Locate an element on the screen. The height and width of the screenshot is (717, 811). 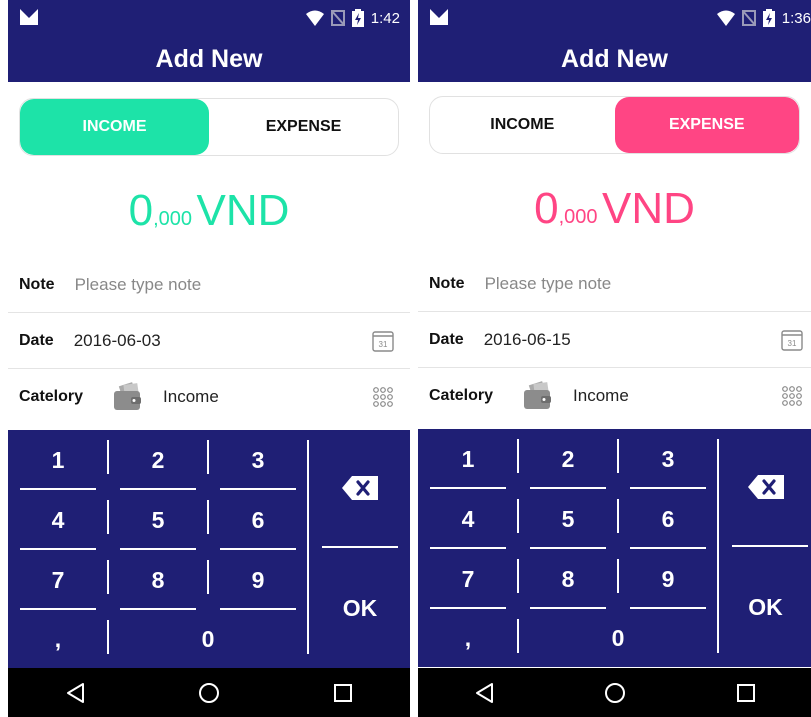
status-bar: 1:42 is located at coordinates (209, 18).